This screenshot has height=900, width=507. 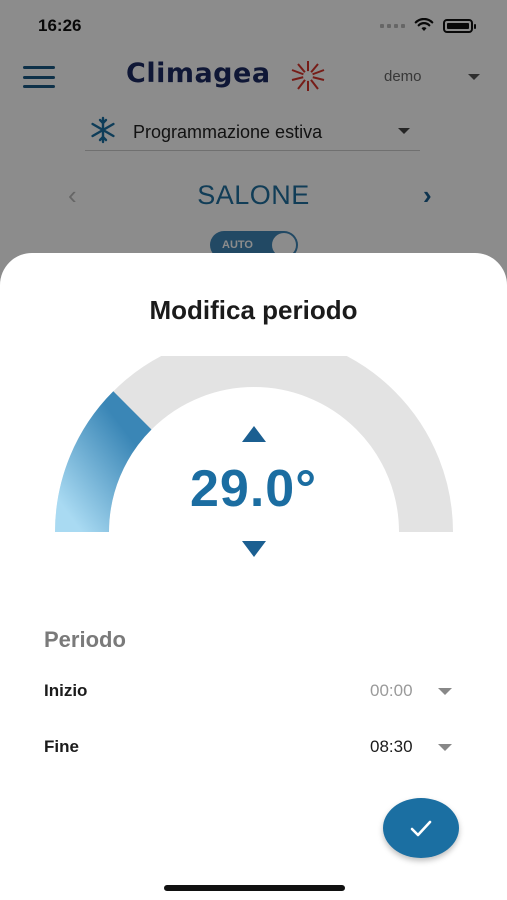 What do you see at coordinates (254, 434) in the screenshot?
I see `increase-temperature-button` at bounding box center [254, 434].